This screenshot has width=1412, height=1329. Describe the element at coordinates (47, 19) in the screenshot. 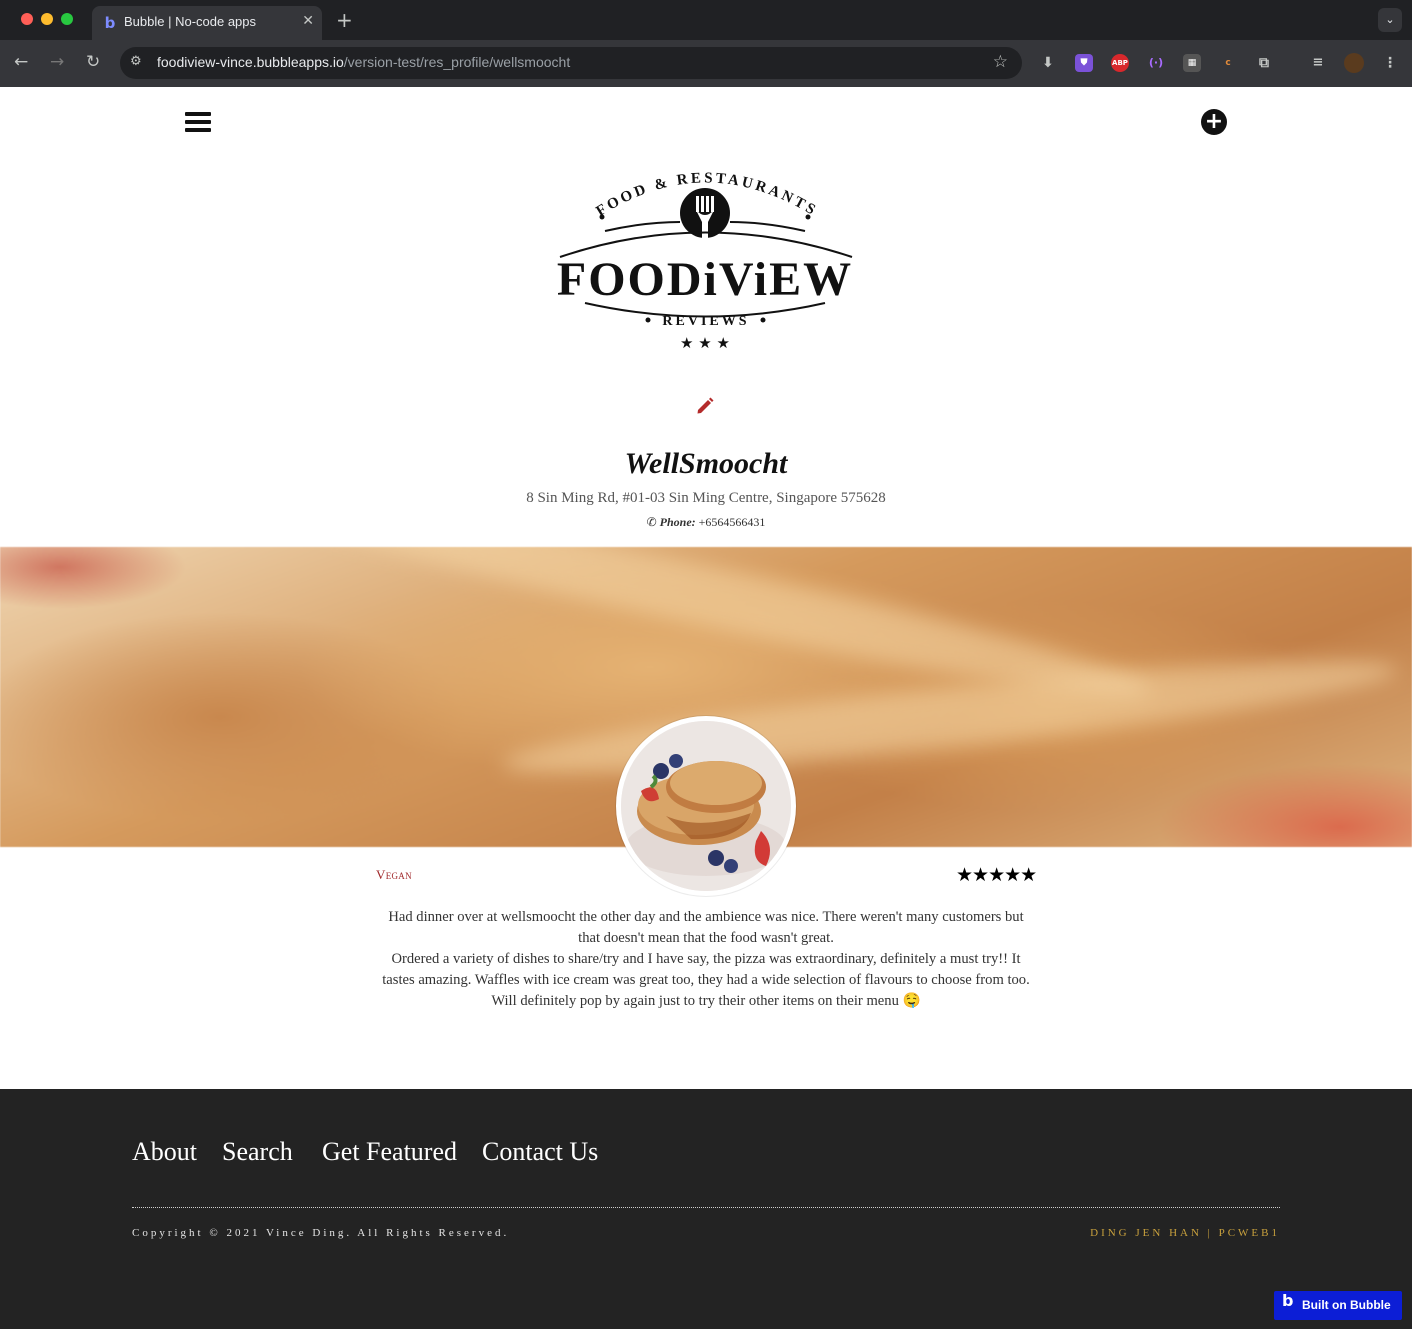

I see `minimize-window-button` at that location.